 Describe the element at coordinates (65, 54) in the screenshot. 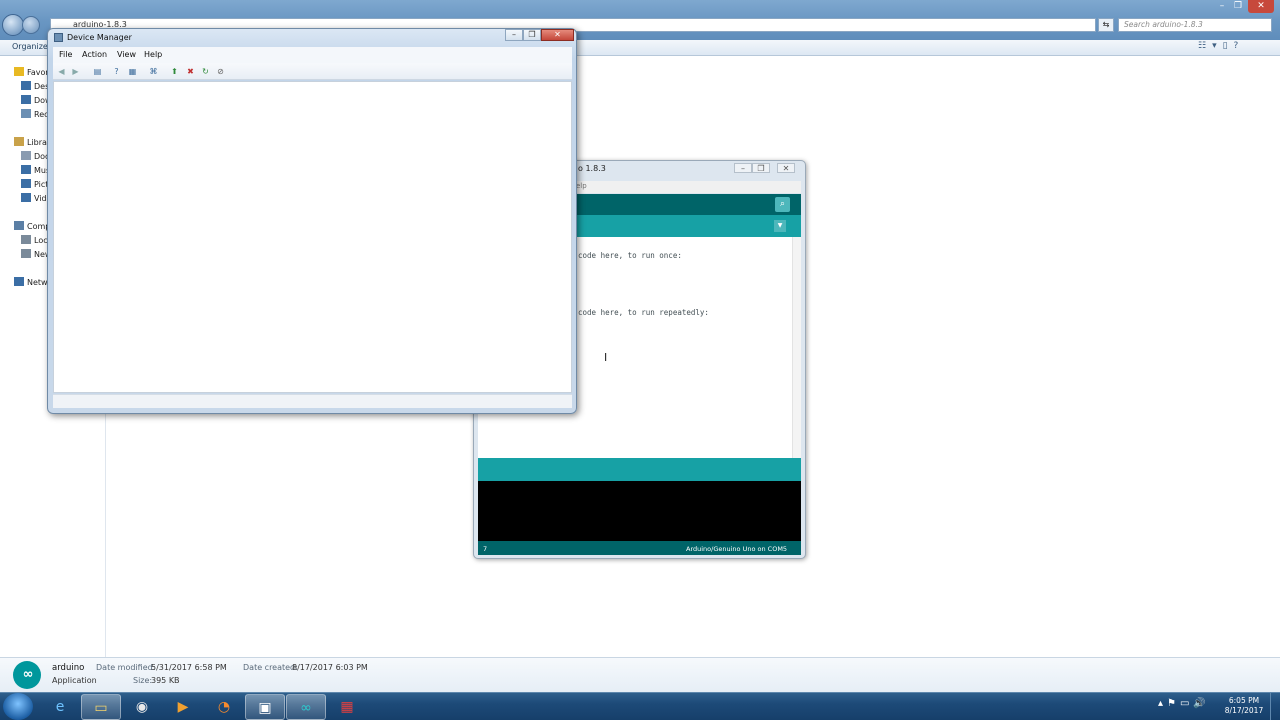

I see `menu-file: File` at that location.